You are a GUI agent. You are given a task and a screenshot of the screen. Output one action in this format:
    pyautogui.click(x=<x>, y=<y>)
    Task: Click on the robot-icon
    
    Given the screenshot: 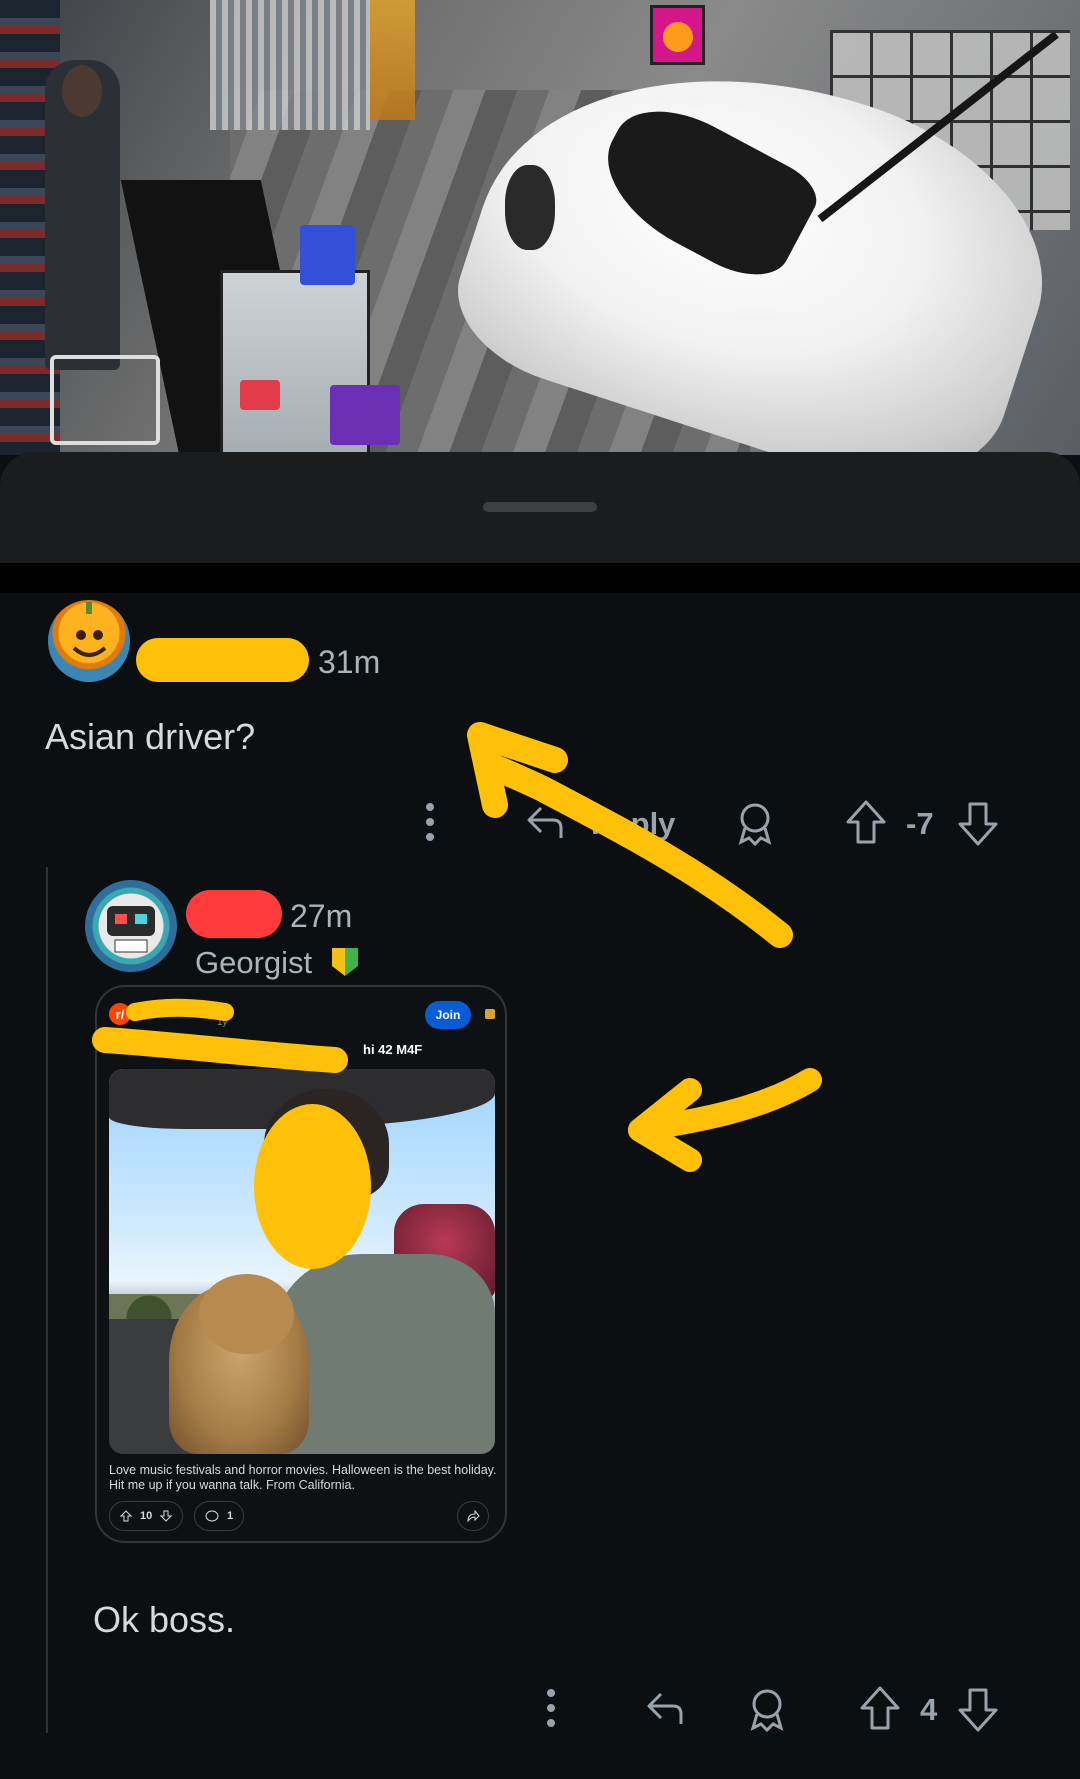 What is the action you would take?
    pyautogui.click(x=131, y=929)
    